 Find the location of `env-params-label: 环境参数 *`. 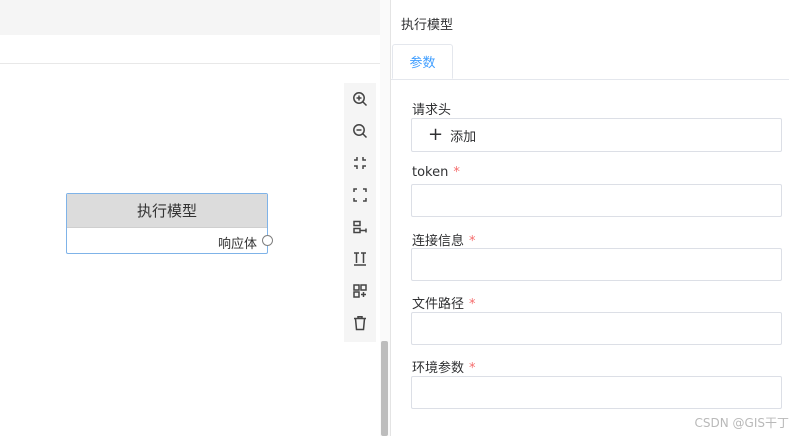

env-params-label: 环境参数 * is located at coordinates (444, 366).